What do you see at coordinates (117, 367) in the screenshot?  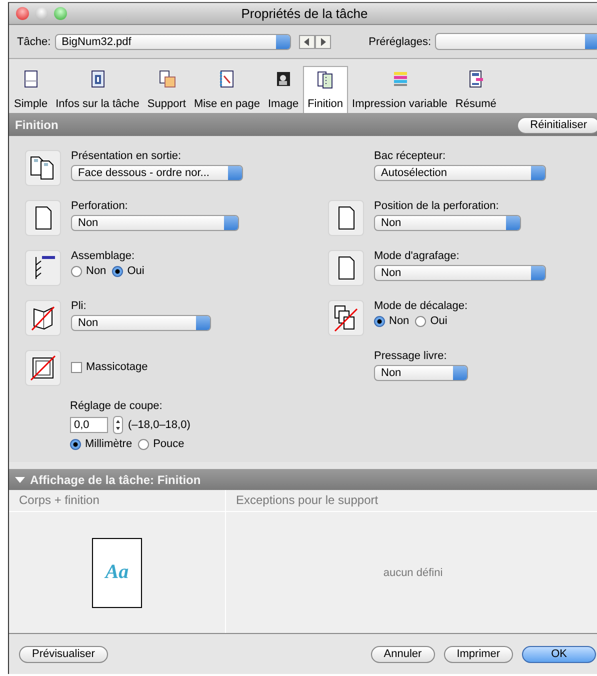 I see `checkbox-label: Massicotage` at bounding box center [117, 367].